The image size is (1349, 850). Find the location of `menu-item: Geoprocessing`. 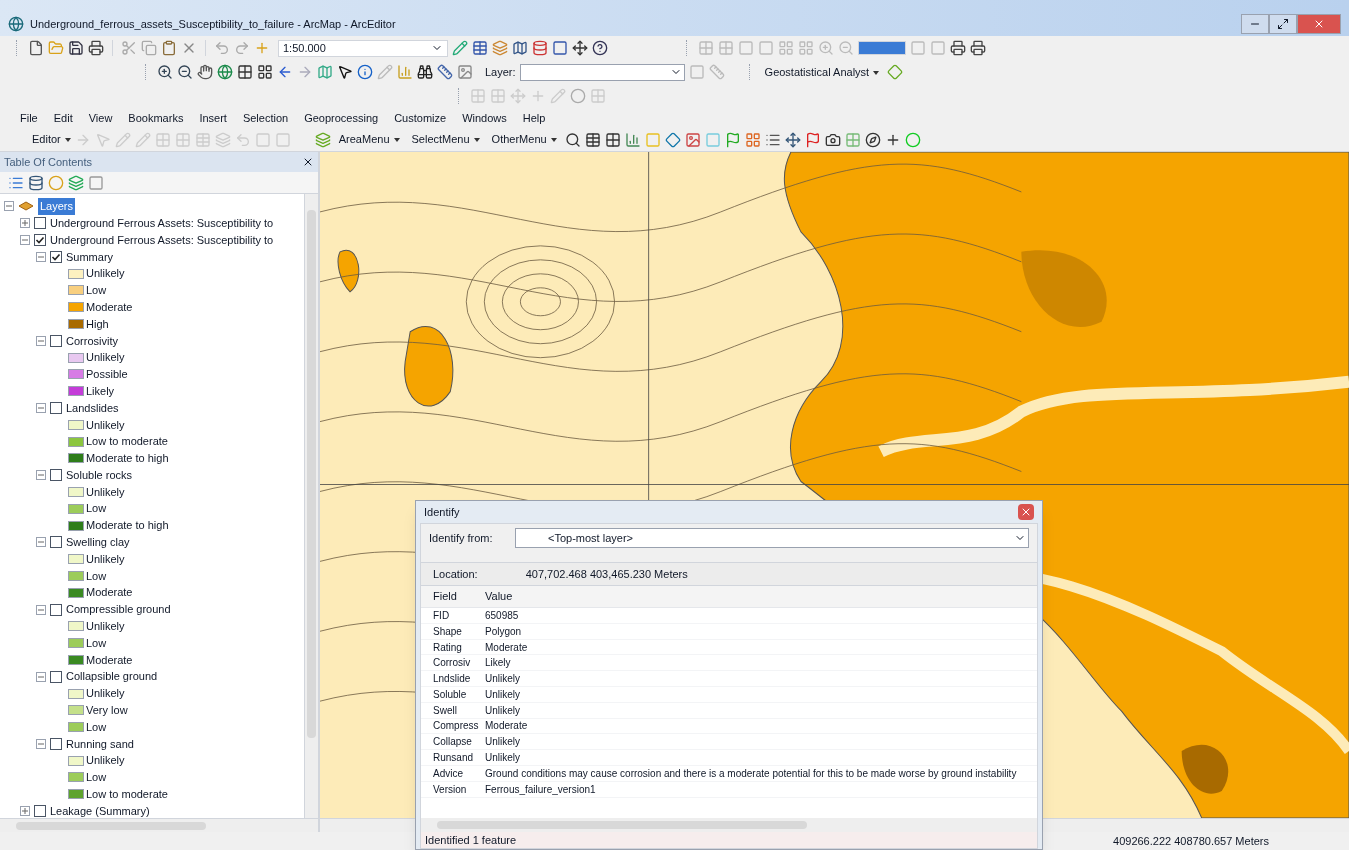

menu-item: Geoprocessing is located at coordinates (341, 118).